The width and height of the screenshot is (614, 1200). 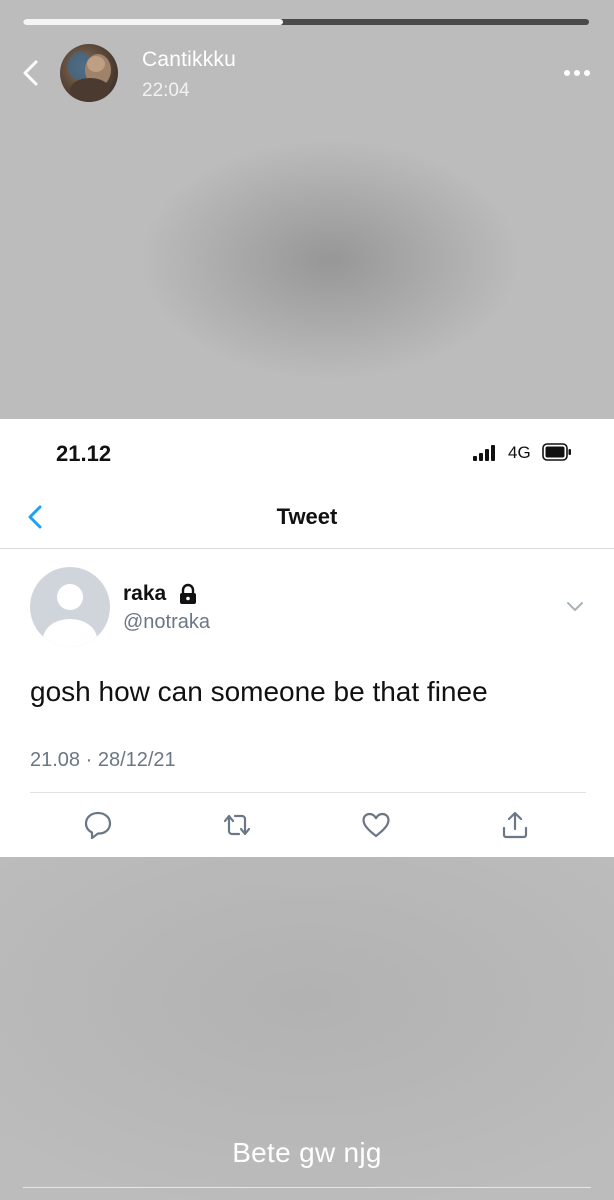 What do you see at coordinates (237, 825) in the screenshot?
I see `retweet-icon` at bounding box center [237, 825].